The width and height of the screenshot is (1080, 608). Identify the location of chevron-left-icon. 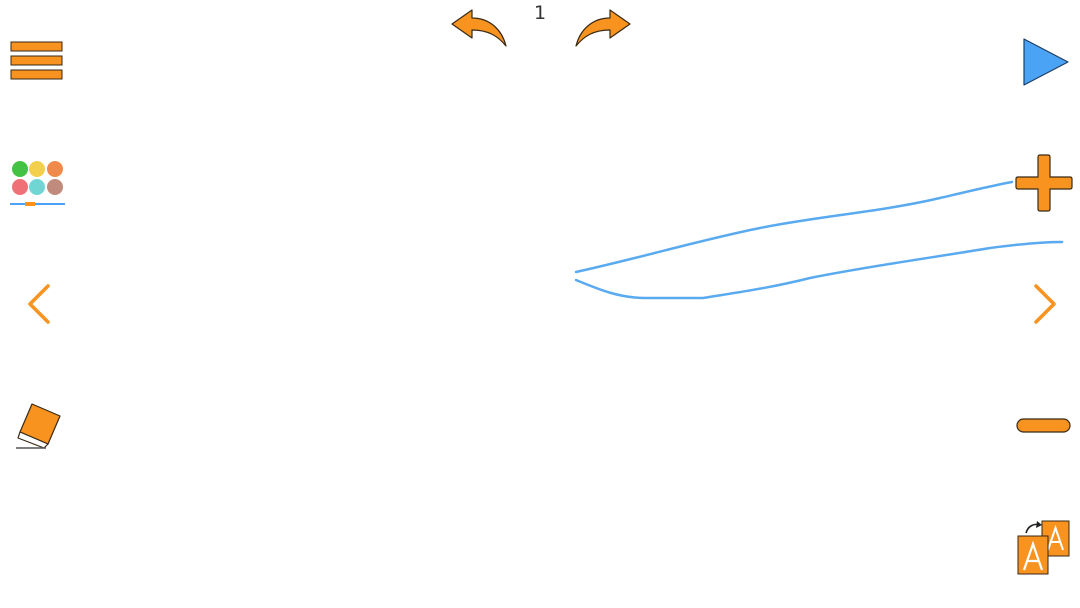
(39, 304).